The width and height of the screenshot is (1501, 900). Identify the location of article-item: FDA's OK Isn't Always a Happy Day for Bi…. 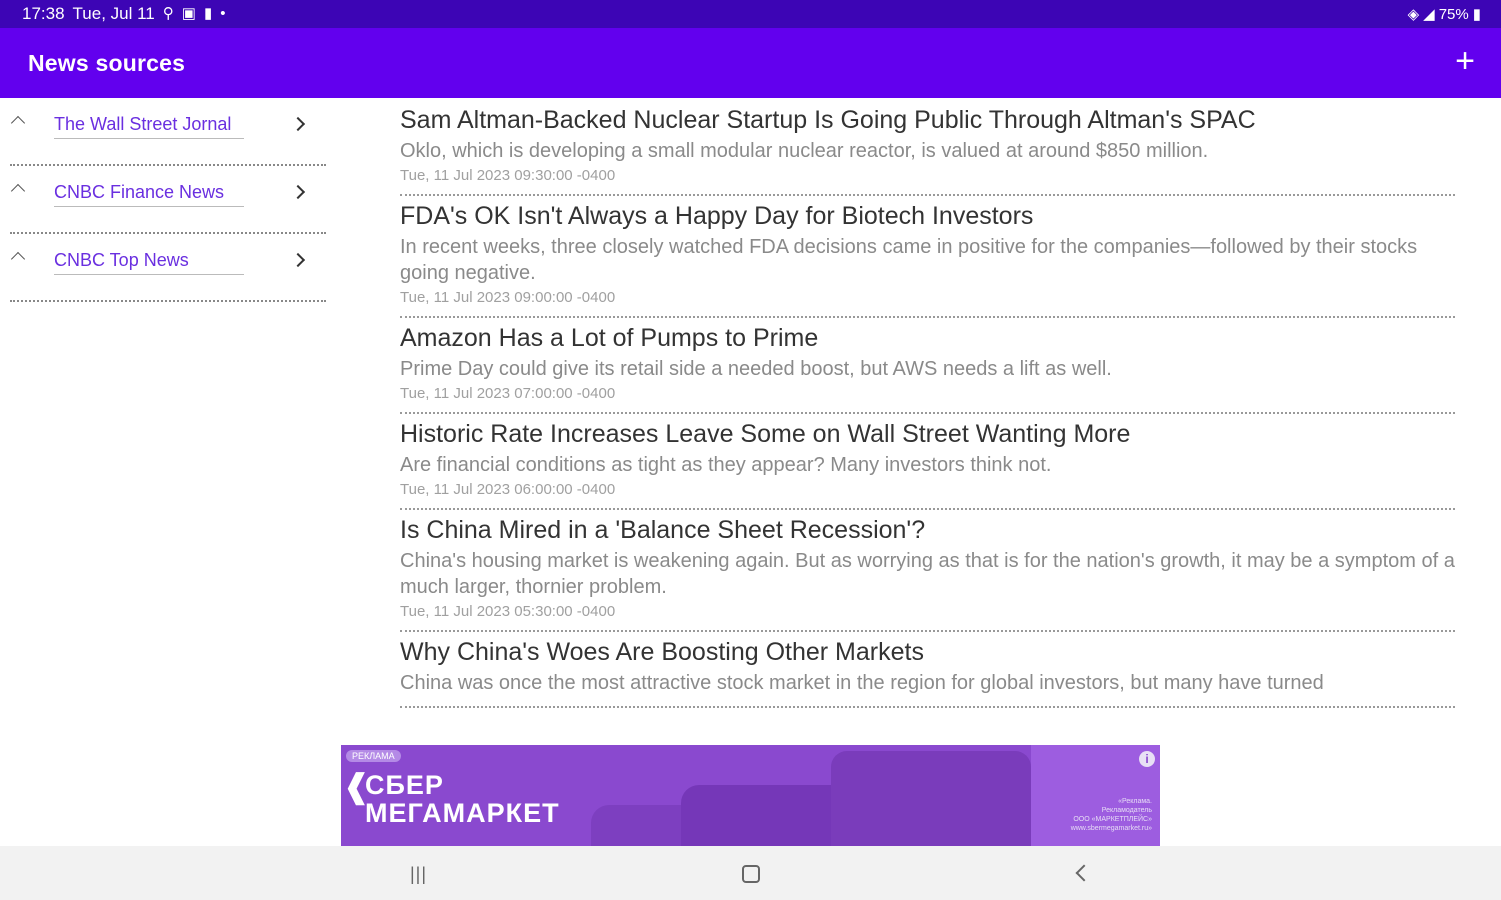
(927, 257).